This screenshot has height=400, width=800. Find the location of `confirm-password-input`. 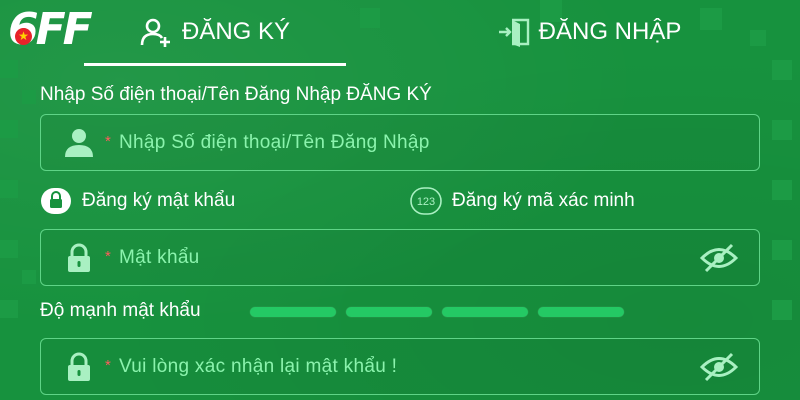

confirm-password-input is located at coordinates (399, 366).